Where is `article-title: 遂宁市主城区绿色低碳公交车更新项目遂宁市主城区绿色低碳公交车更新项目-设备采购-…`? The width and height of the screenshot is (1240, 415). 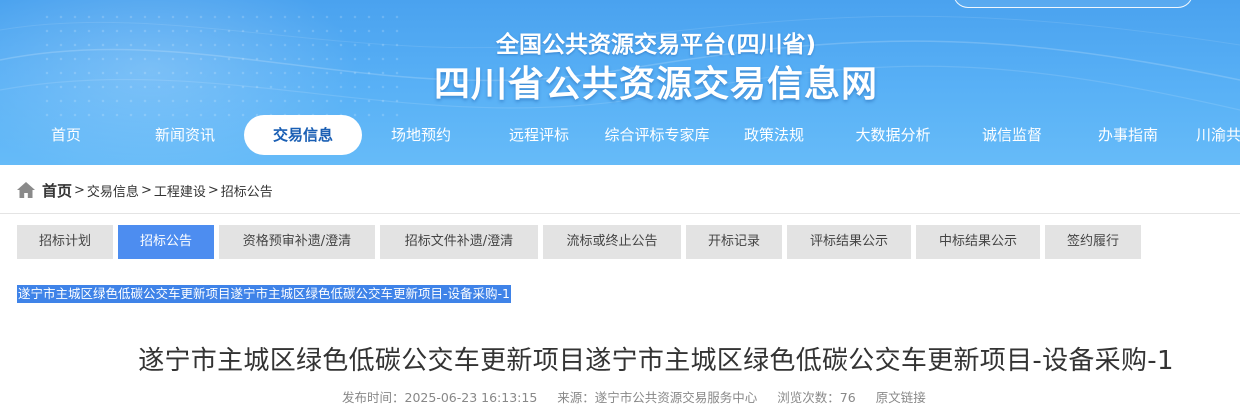
article-title: 遂宁市主城区绿色低碳公交车更新项目遂宁市主城区绿色低碳公交车更新项目-设备采购-… is located at coordinates (656, 361).